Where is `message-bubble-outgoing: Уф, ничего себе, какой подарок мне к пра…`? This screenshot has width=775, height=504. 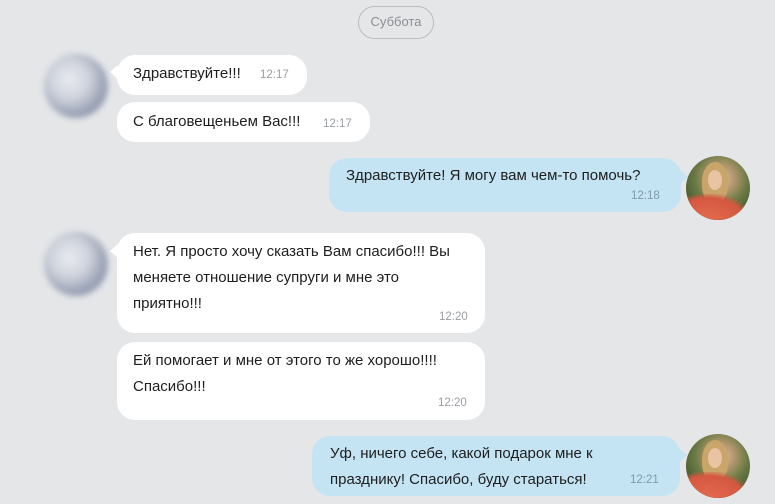 message-bubble-outgoing: Уф, ничего себе, какой подарок мне к пра… is located at coordinates (496, 466).